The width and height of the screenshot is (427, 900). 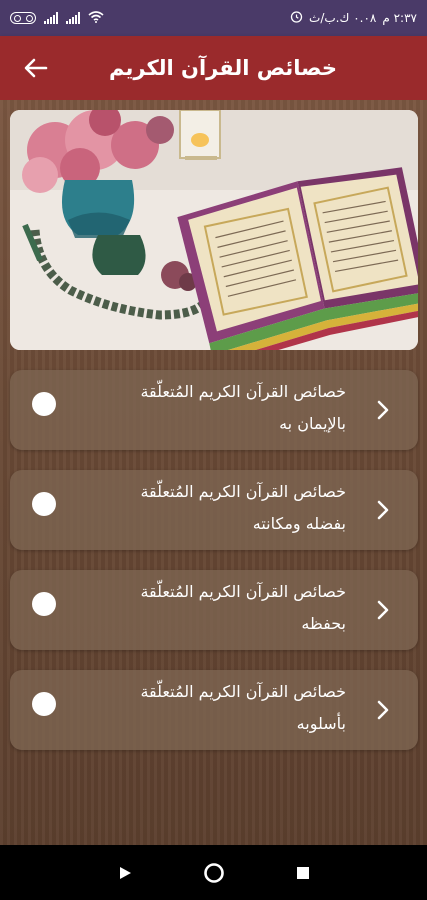 I want to click on status-icons-left, so click(x=57, y=18).